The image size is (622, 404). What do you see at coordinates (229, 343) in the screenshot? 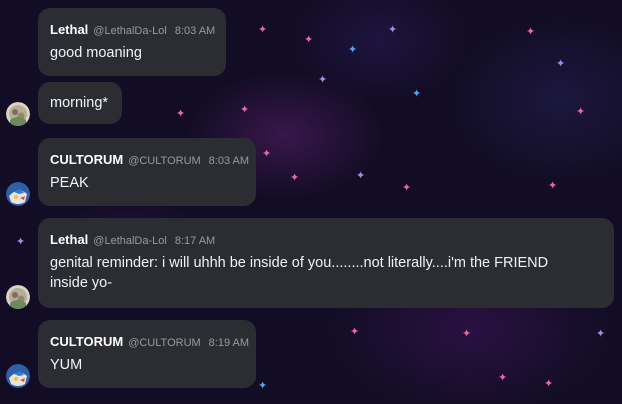
I see `message-timestamp: 8:19 AM` at bounding box center [229, 343].